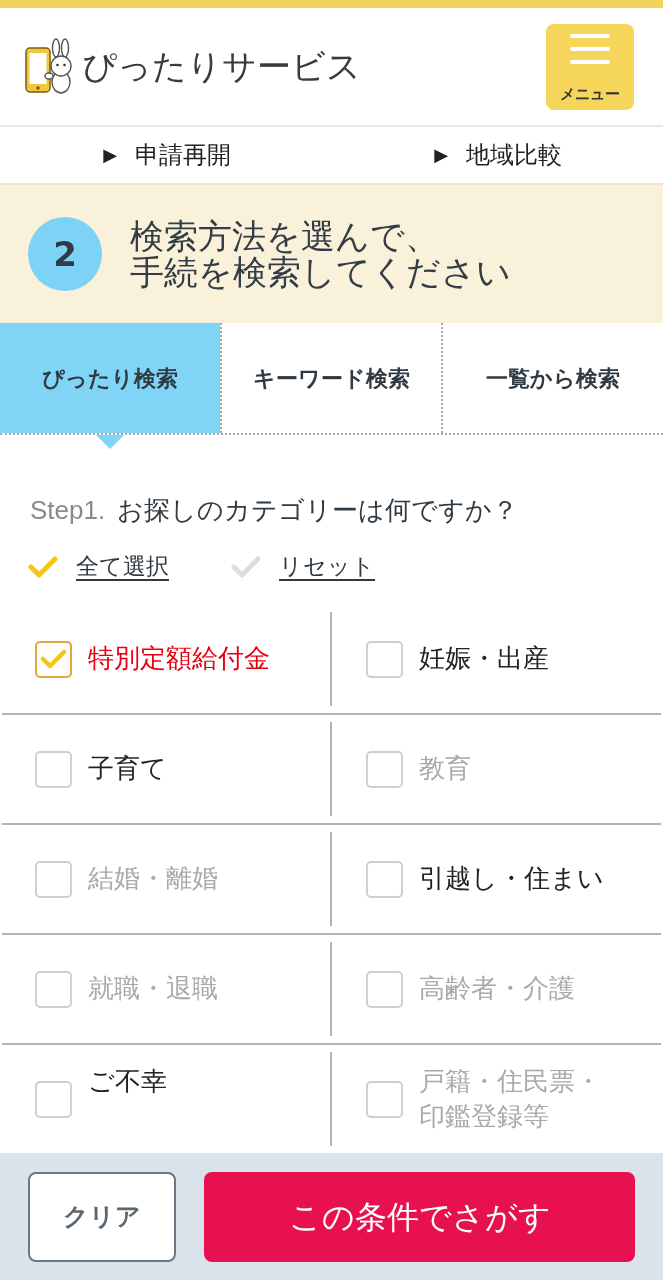 The height and width of the screenshot is (1280, 663). Describe the element at coordinates (419, 1217) in the screenshot. I see `search-button: この条件でさがす` at that location.